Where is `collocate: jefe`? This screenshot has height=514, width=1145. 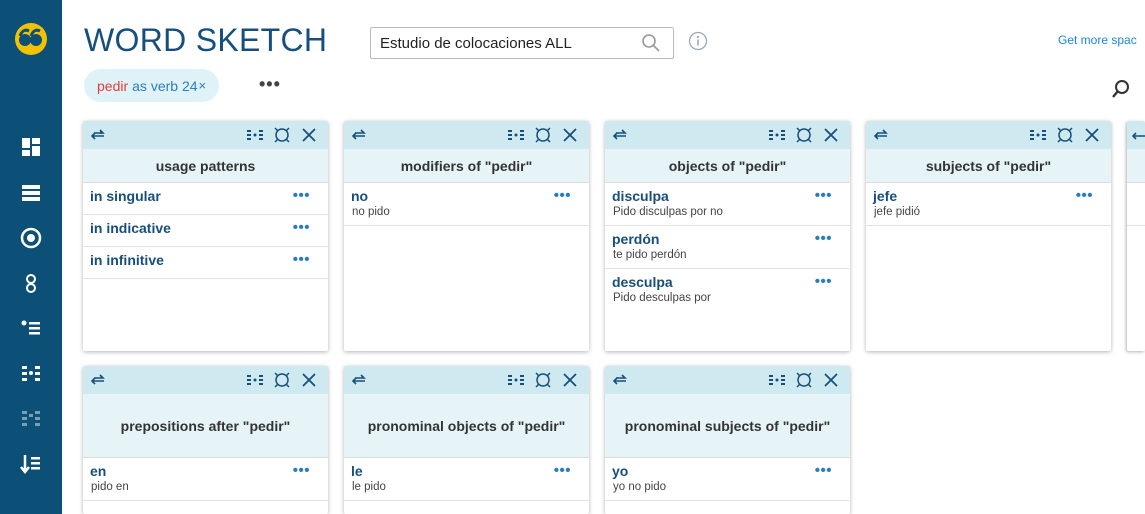 collocate: jefe is located at coordinates (988, 196).